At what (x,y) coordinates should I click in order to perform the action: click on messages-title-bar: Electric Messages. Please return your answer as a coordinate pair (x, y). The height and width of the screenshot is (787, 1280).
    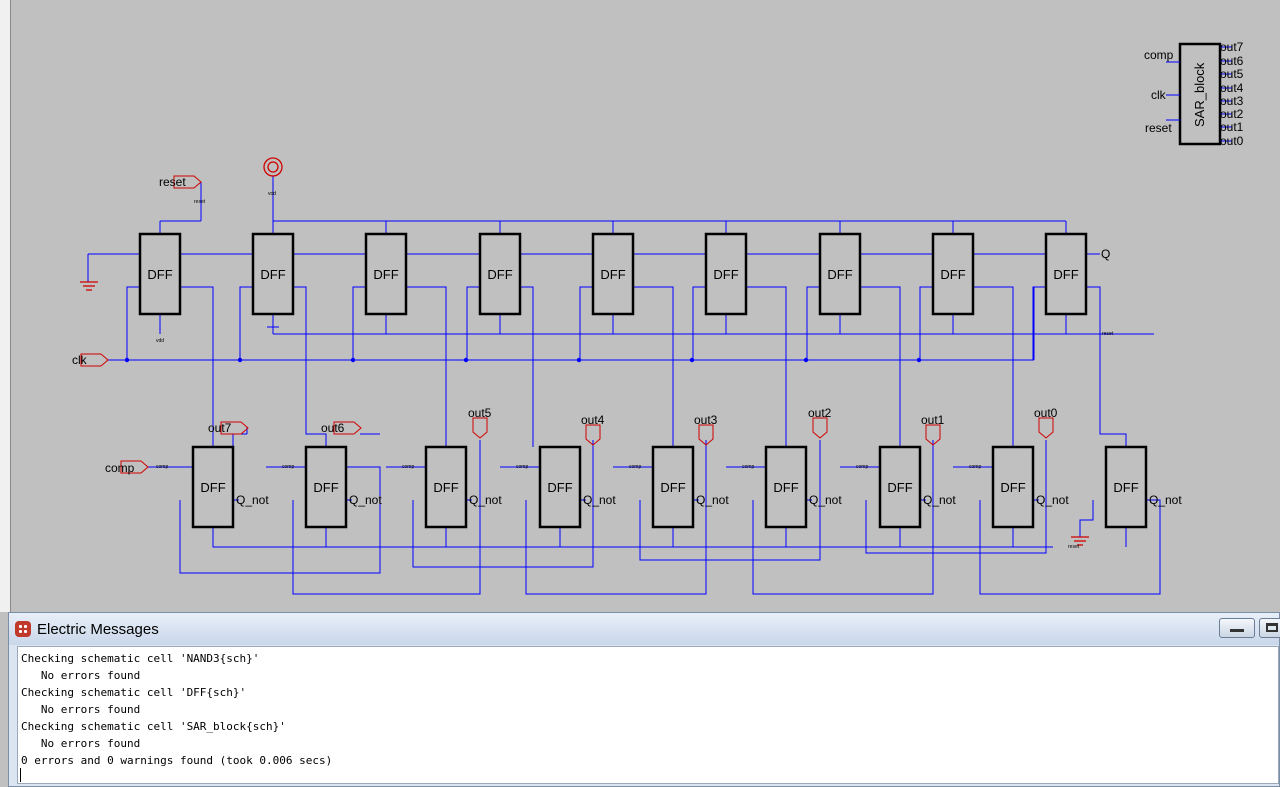
    Looking at the image, I should click on (644, 629).